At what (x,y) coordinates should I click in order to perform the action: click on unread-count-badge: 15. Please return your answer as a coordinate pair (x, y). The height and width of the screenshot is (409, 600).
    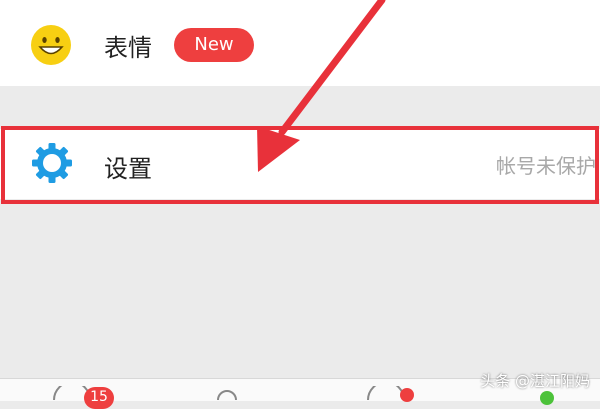
    Looking at the image, I should click on (99, 398).